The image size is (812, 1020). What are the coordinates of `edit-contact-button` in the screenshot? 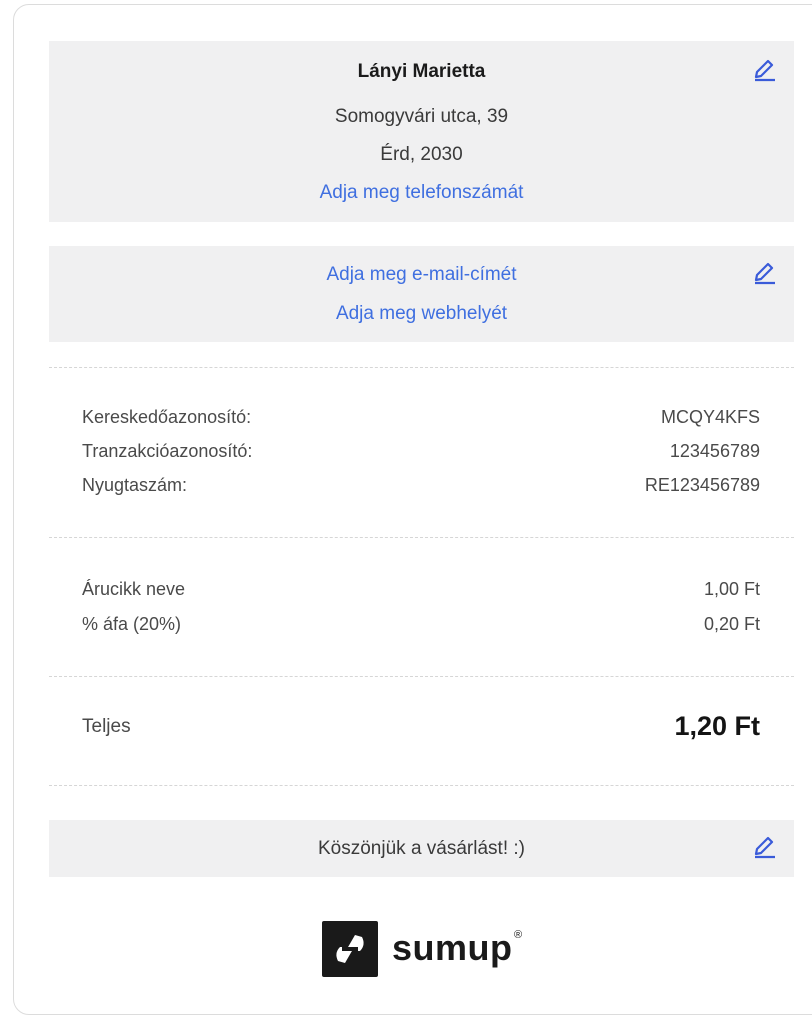 It's located at (765, 273).